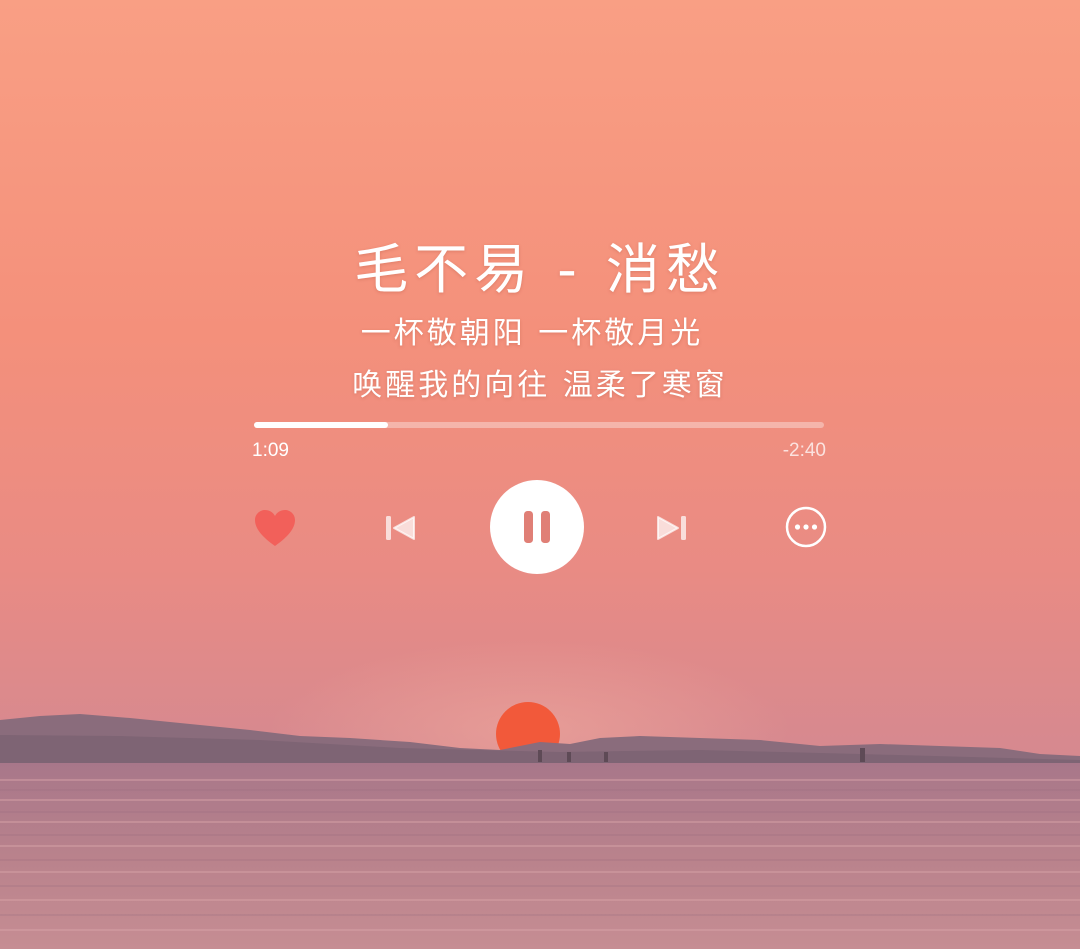  Describe the element at coordinates (321, 425) in the screenshot. I see `progress-fill` at that location.